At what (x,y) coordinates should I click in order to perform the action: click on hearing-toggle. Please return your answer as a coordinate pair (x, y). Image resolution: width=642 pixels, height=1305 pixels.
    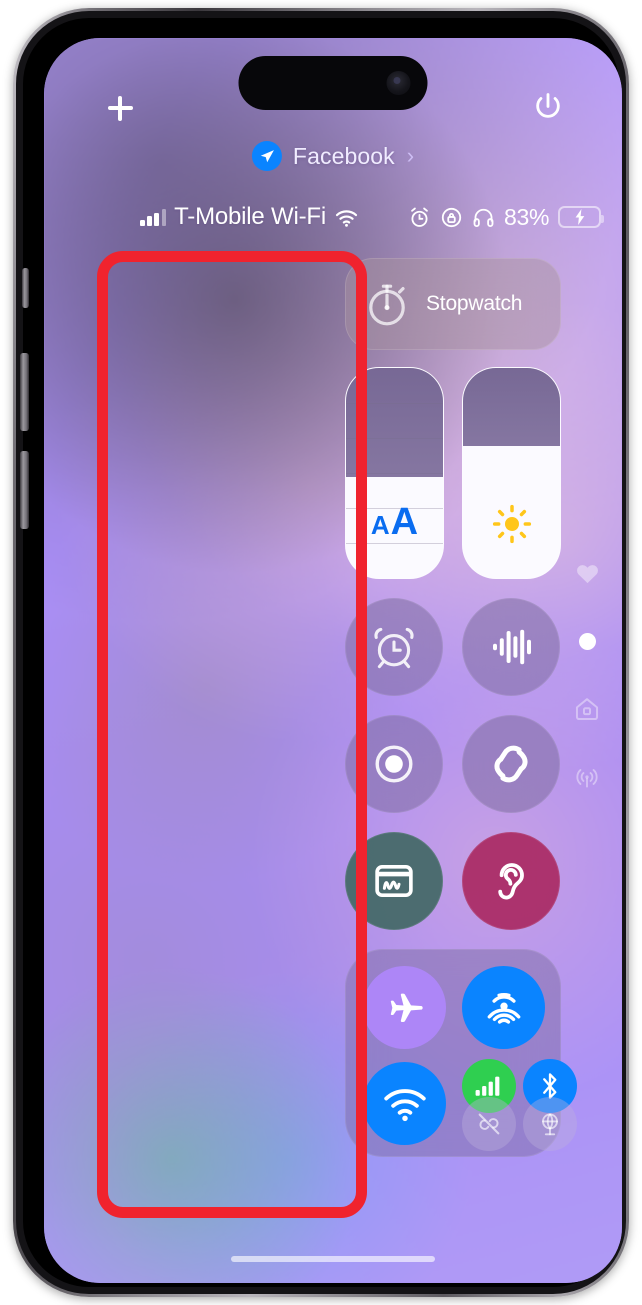
    Looking at the image, I should click on (511, 881).